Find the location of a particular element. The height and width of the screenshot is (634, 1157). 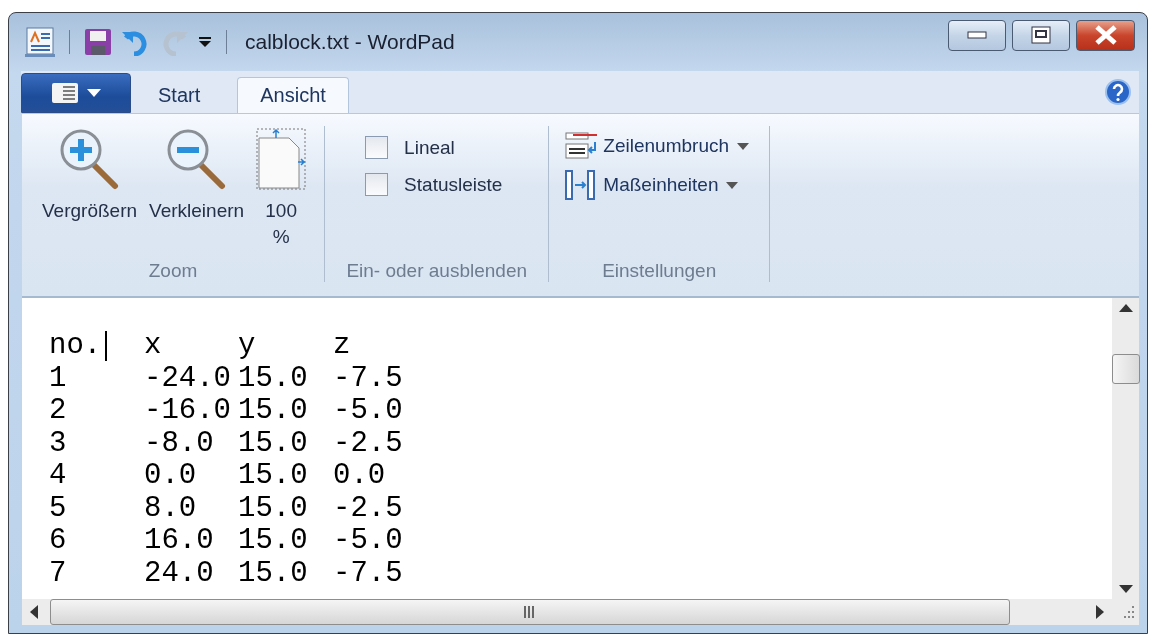

document-icon is located at coordinates (65, 93).